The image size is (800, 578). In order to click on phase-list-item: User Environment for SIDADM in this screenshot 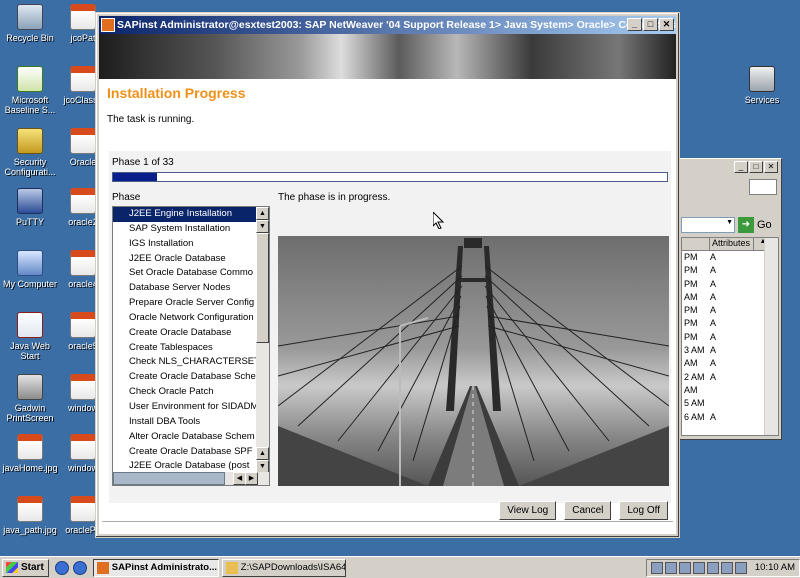, I will do `click(184, 407)`.